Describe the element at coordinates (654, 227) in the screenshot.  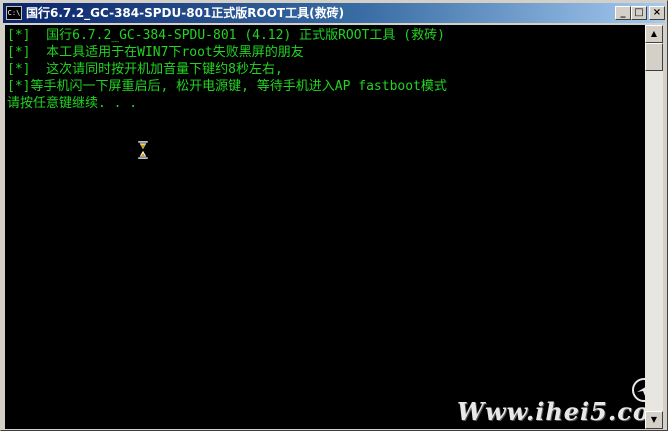
I see `vertical-scrollbar: ▲ ▼` at that location.